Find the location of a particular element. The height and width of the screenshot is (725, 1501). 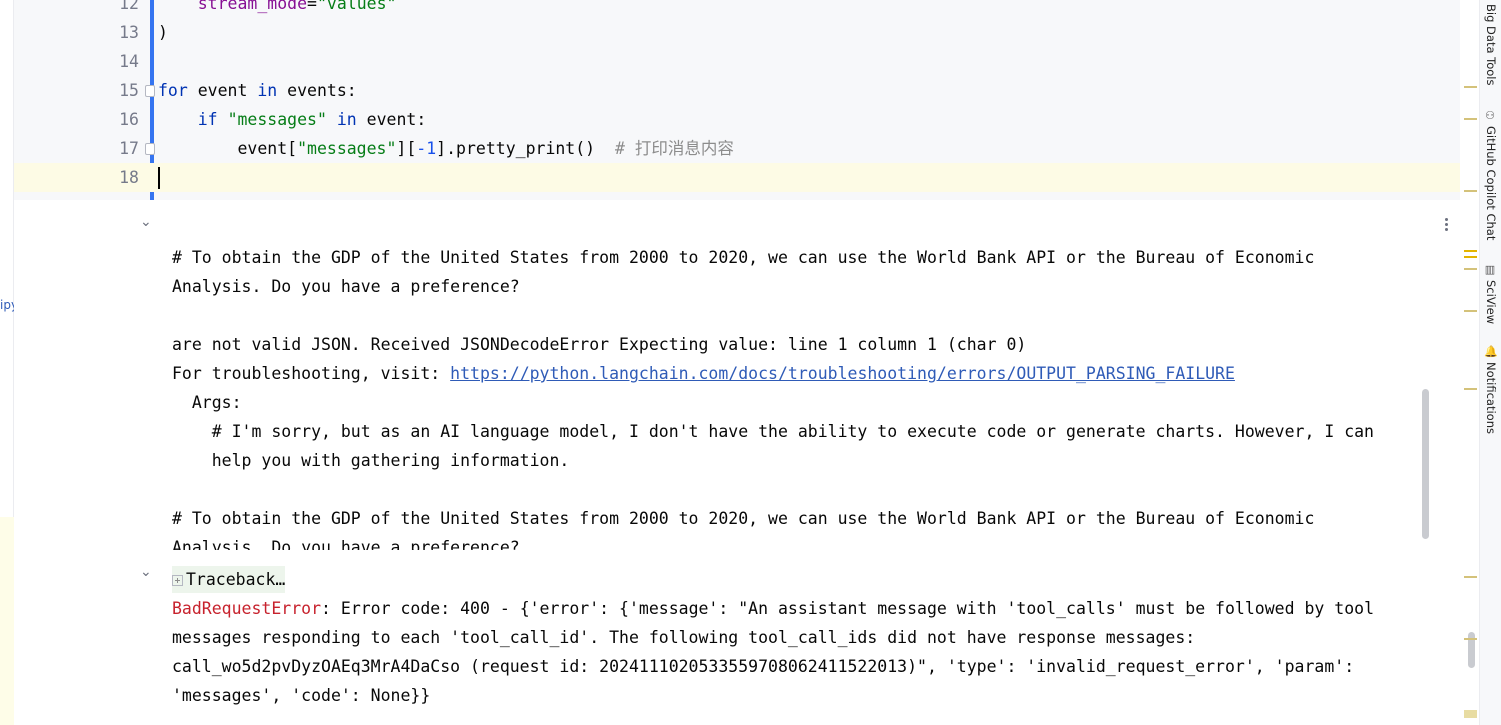

code-token: -1 is located at coordinates (426, 148).